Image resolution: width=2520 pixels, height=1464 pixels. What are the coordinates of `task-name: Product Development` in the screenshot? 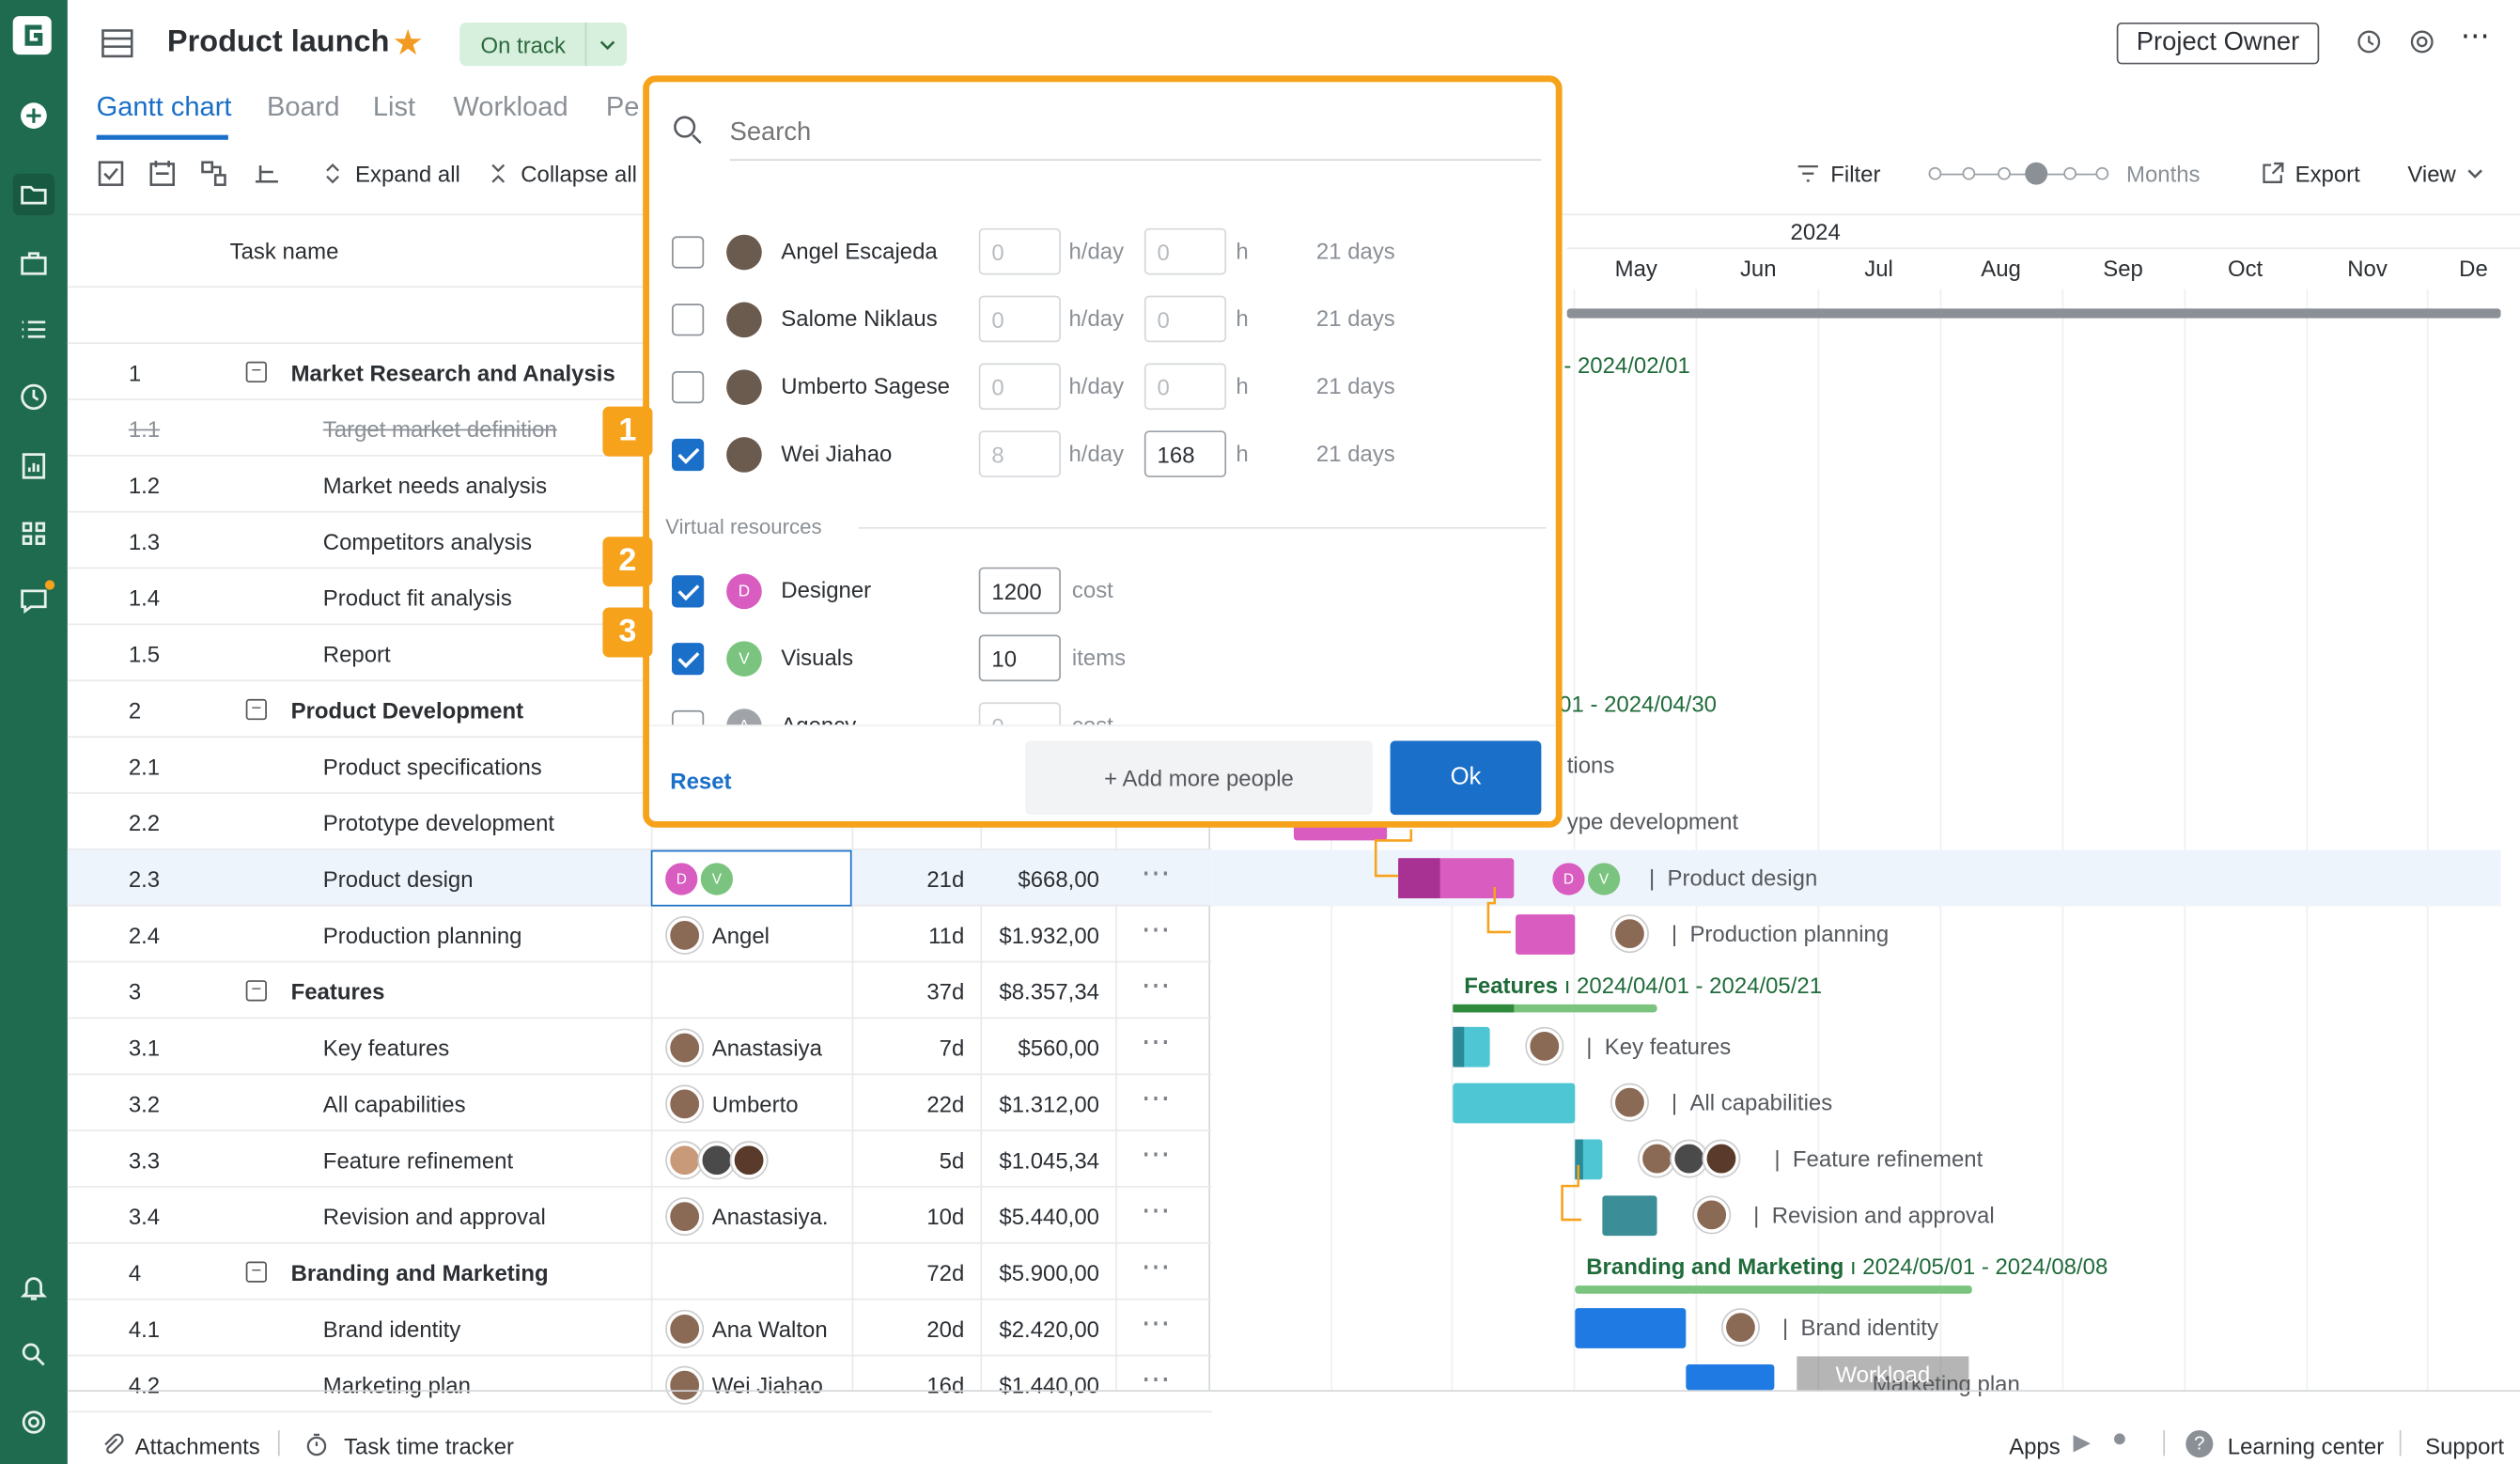 It's located at (407, 710).